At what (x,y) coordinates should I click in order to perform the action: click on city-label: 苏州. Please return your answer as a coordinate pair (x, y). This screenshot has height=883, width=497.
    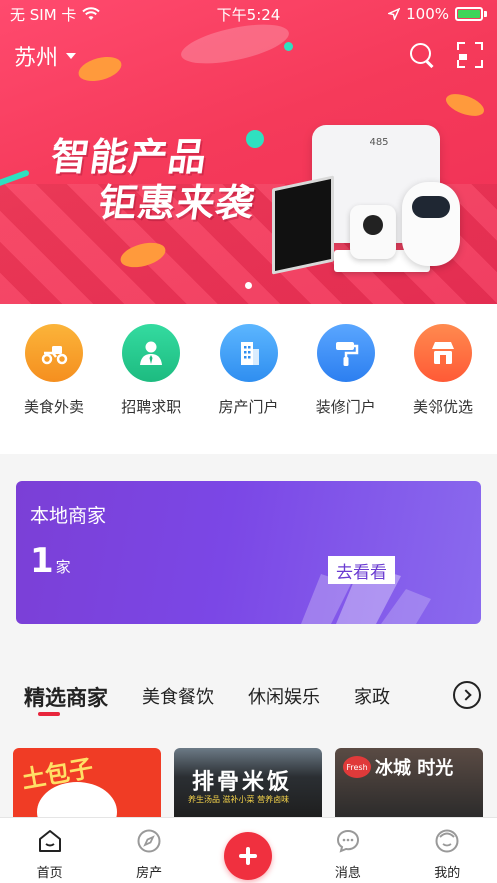
    Looking at the image, I should click on (36, 58).